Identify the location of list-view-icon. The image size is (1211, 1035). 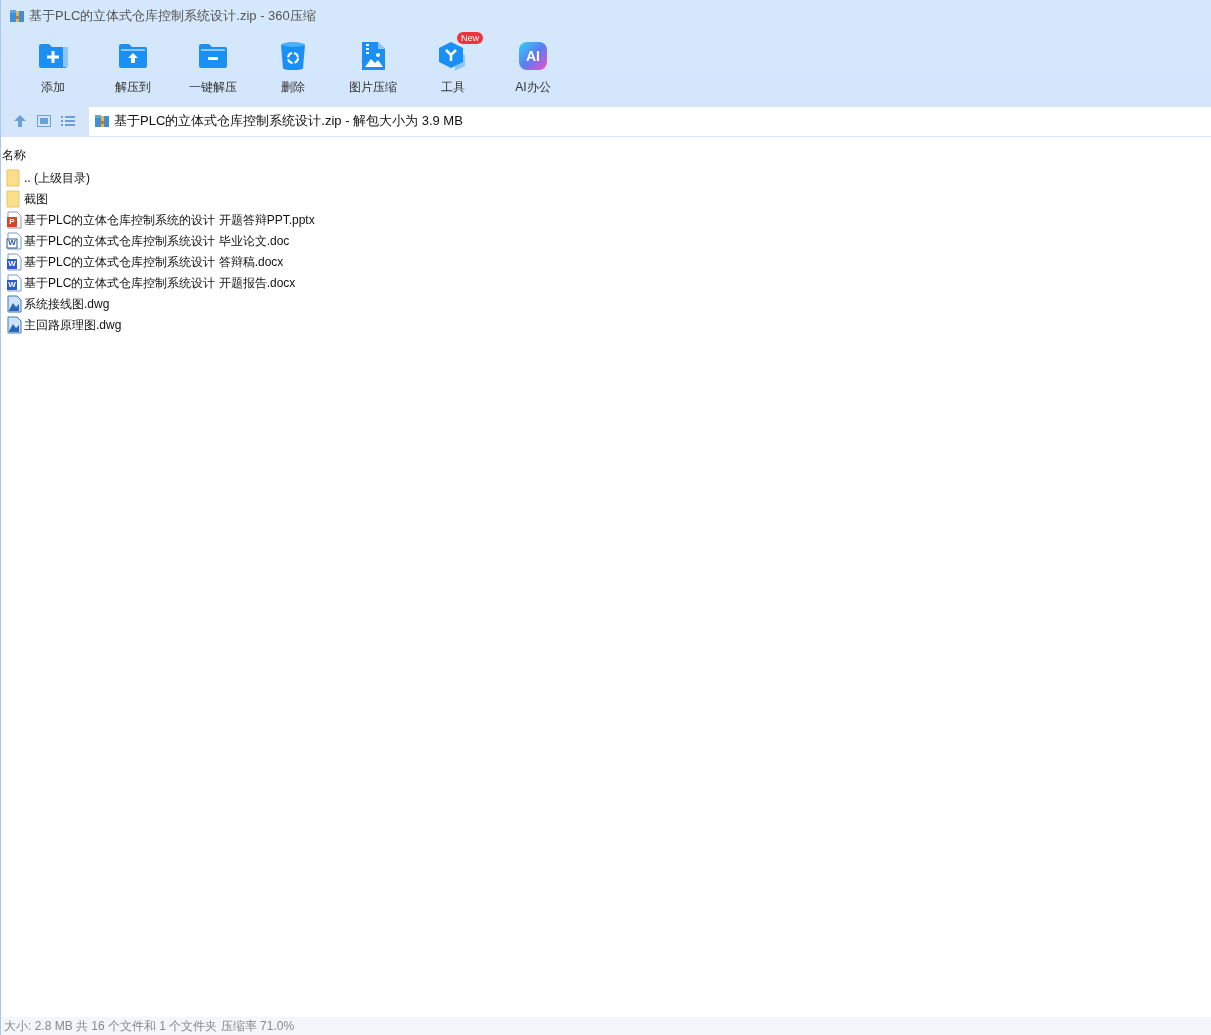
(68, 121).